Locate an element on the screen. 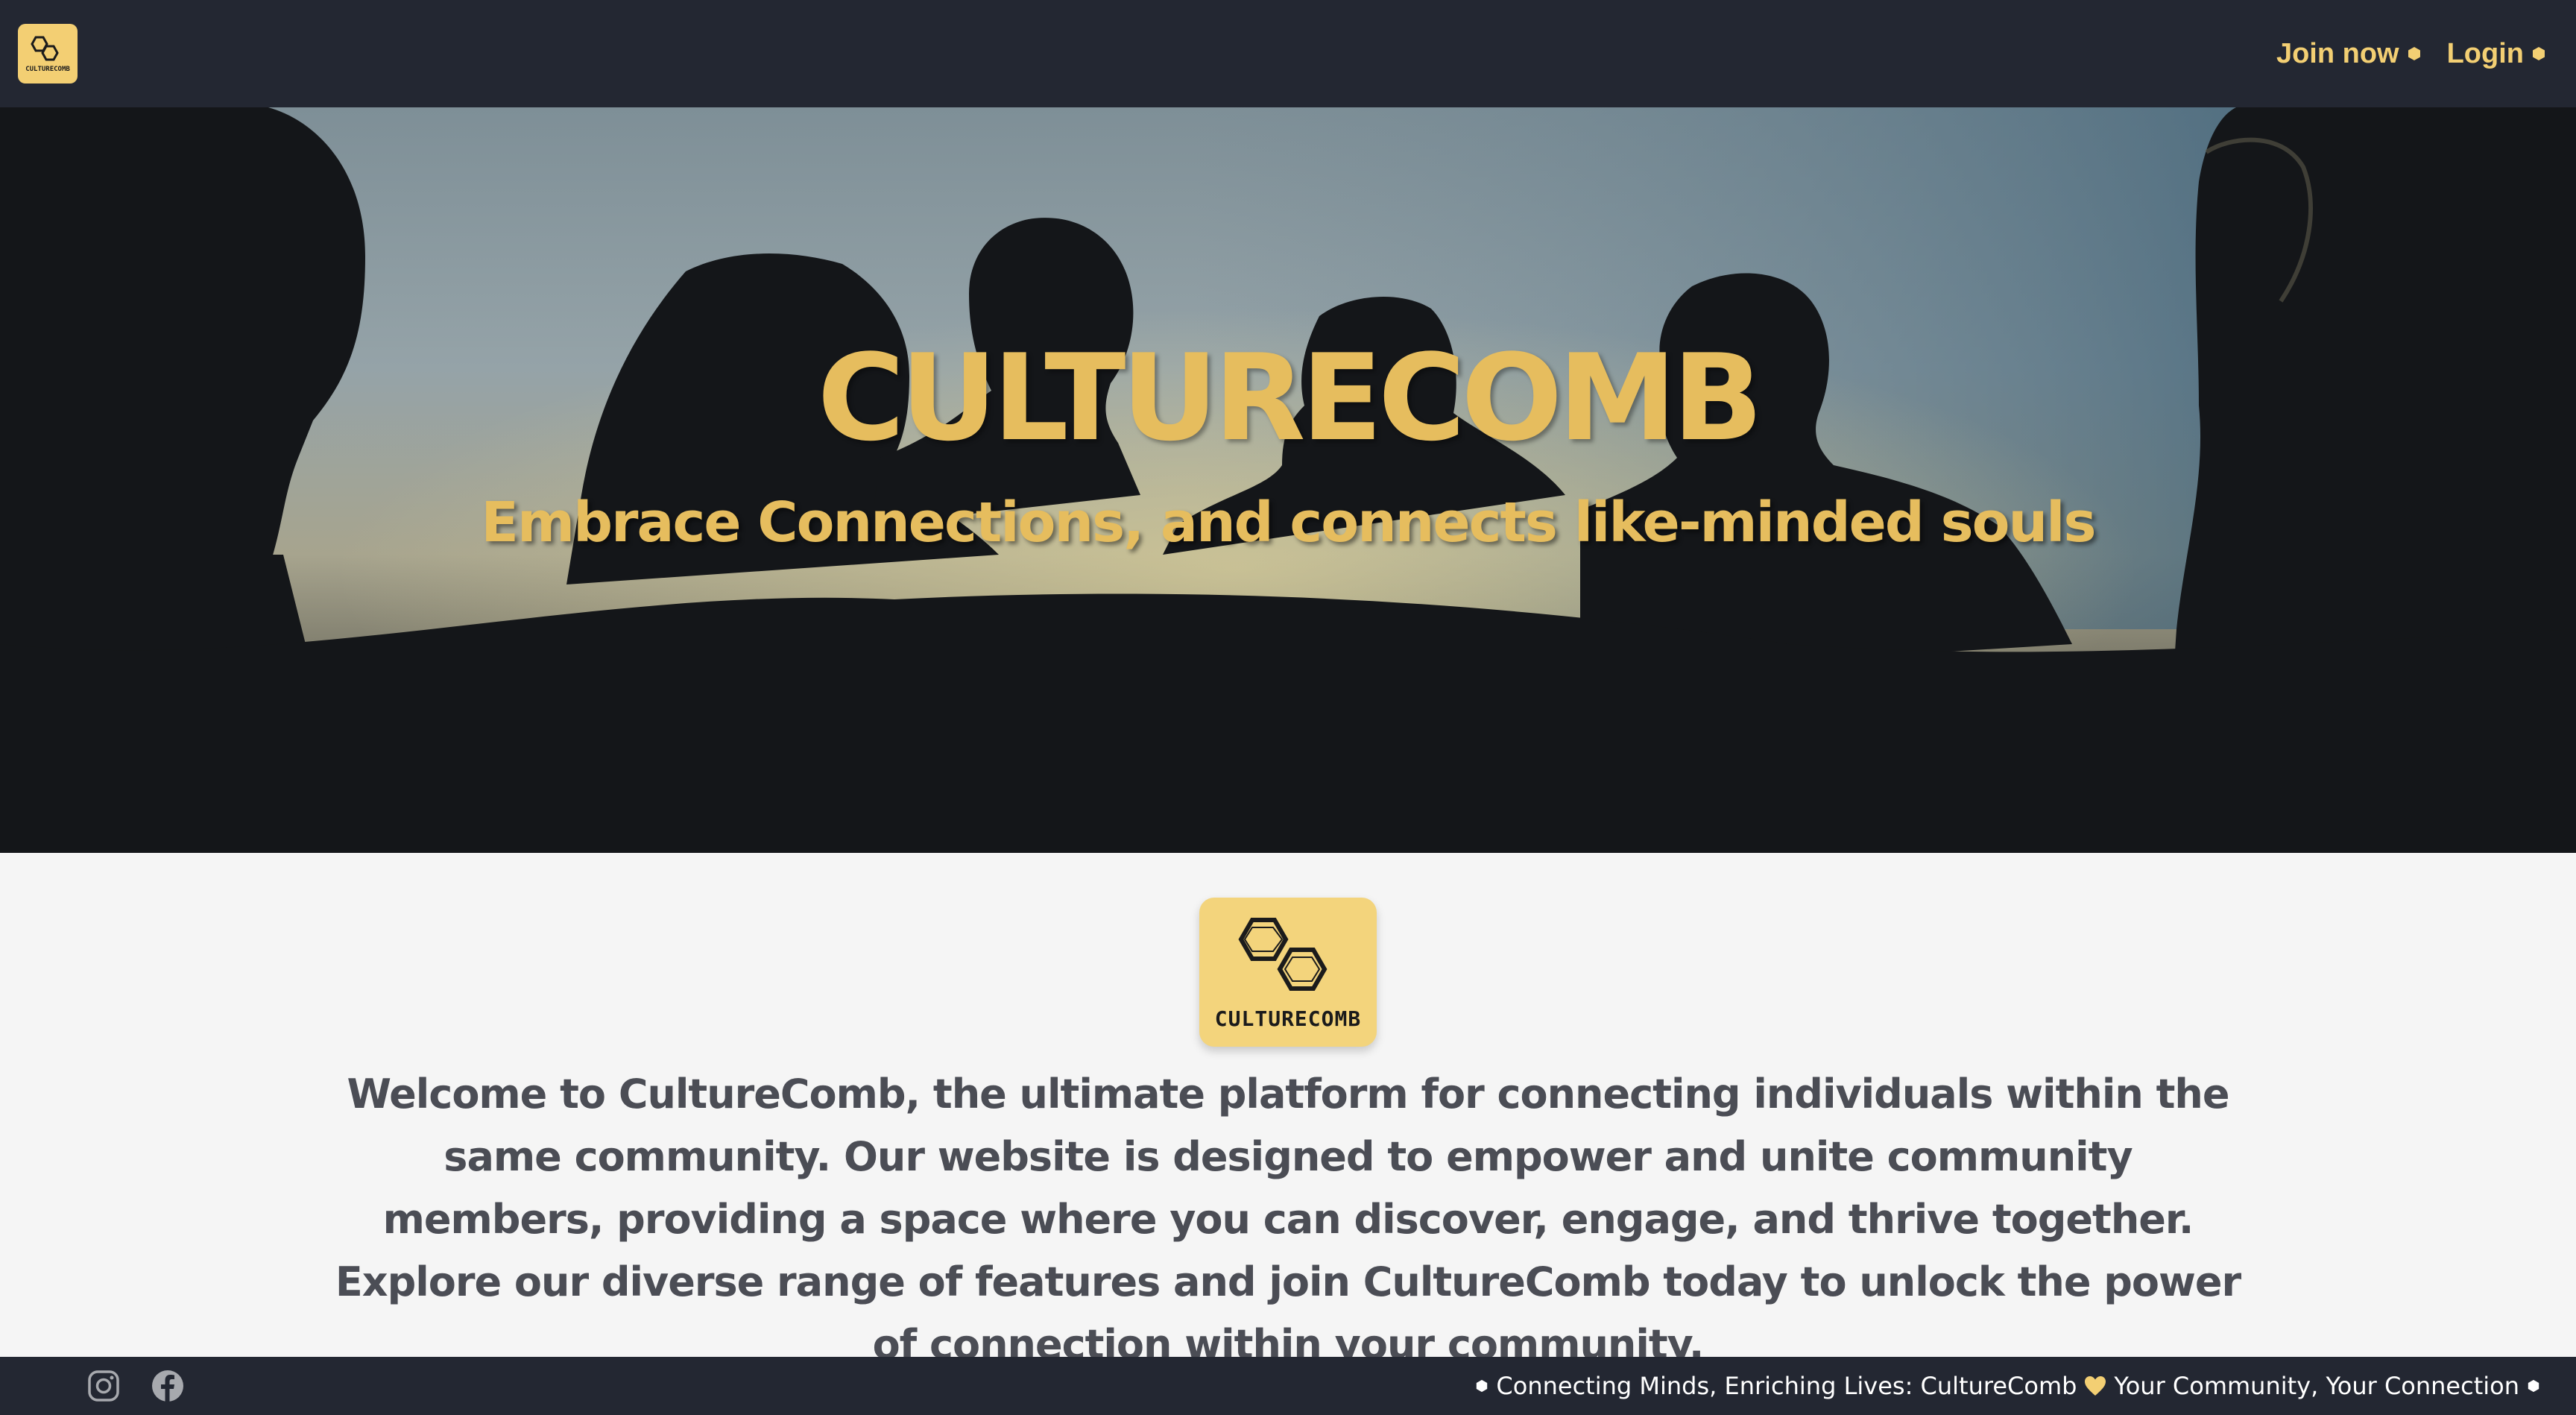  join-now-label: Join now is located at coordinates (2337, 53).